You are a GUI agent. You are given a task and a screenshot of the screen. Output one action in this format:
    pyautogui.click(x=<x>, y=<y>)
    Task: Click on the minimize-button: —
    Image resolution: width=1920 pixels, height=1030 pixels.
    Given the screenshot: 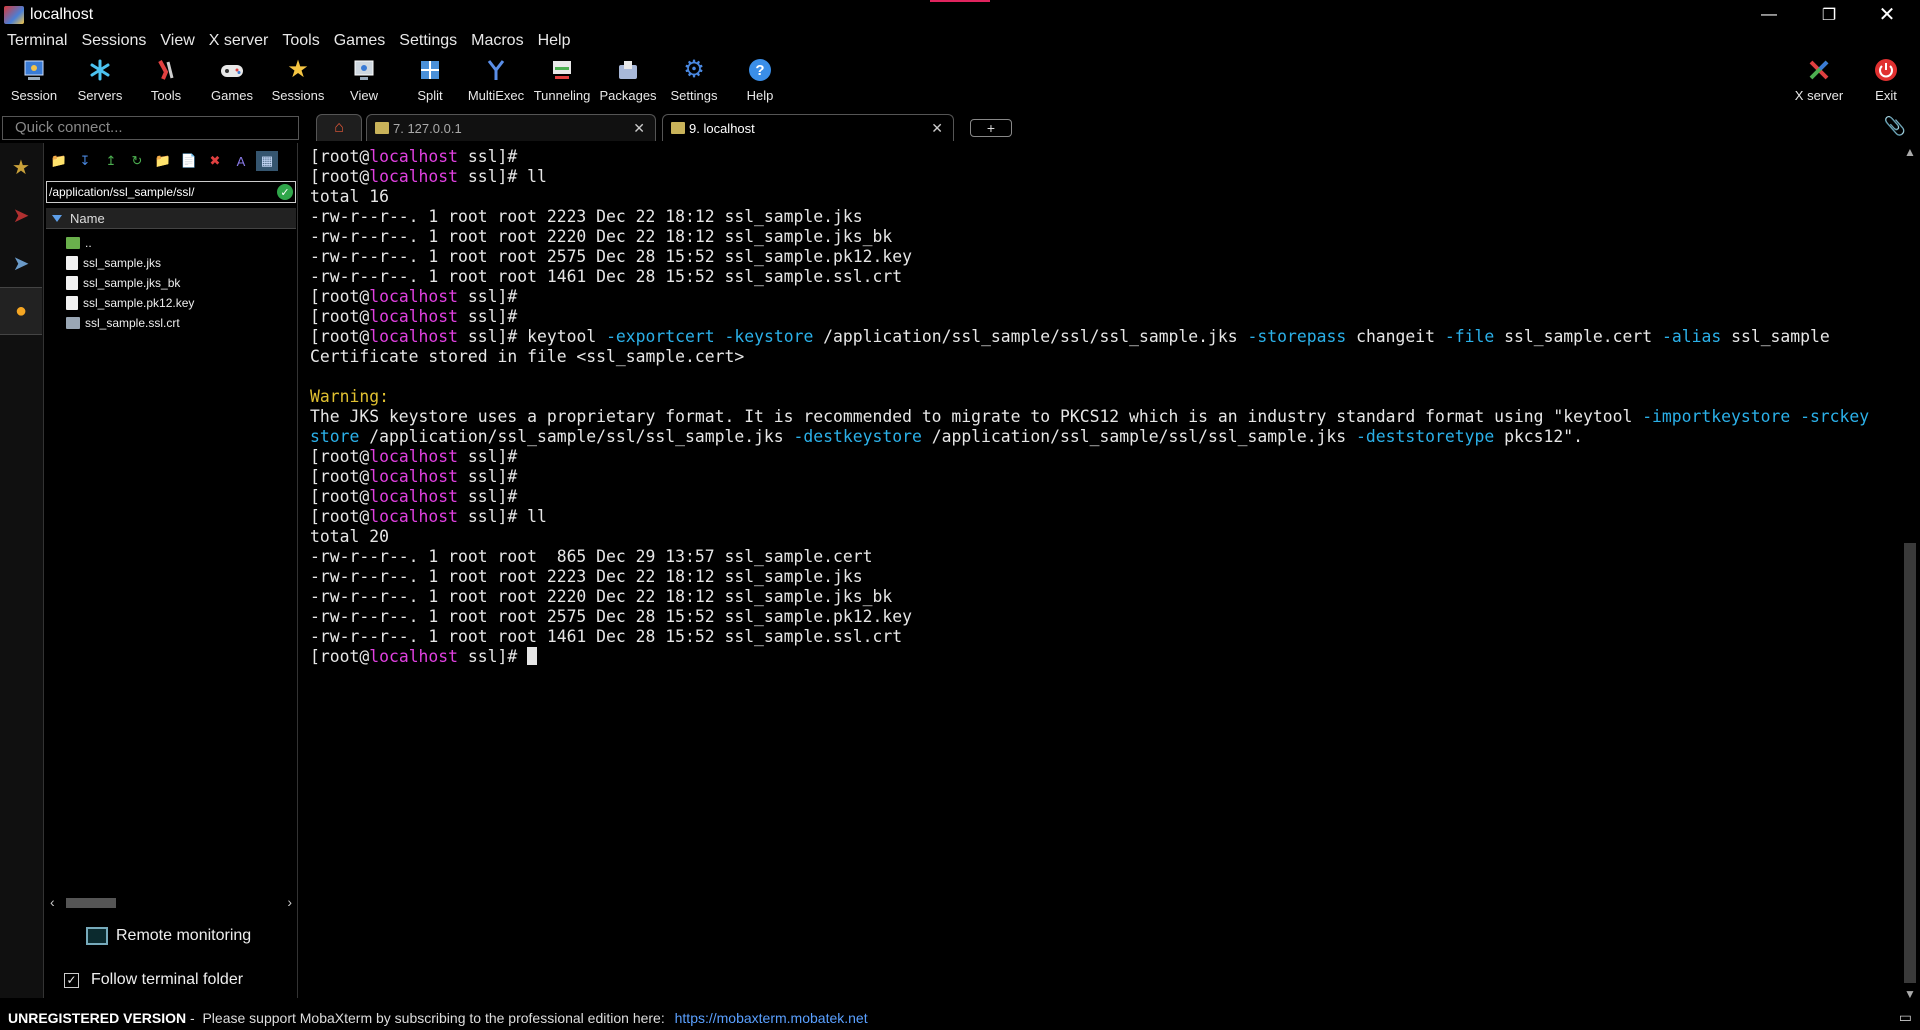 What is the action you would take?
    pyautogui.click(x=1769, y=14)
    